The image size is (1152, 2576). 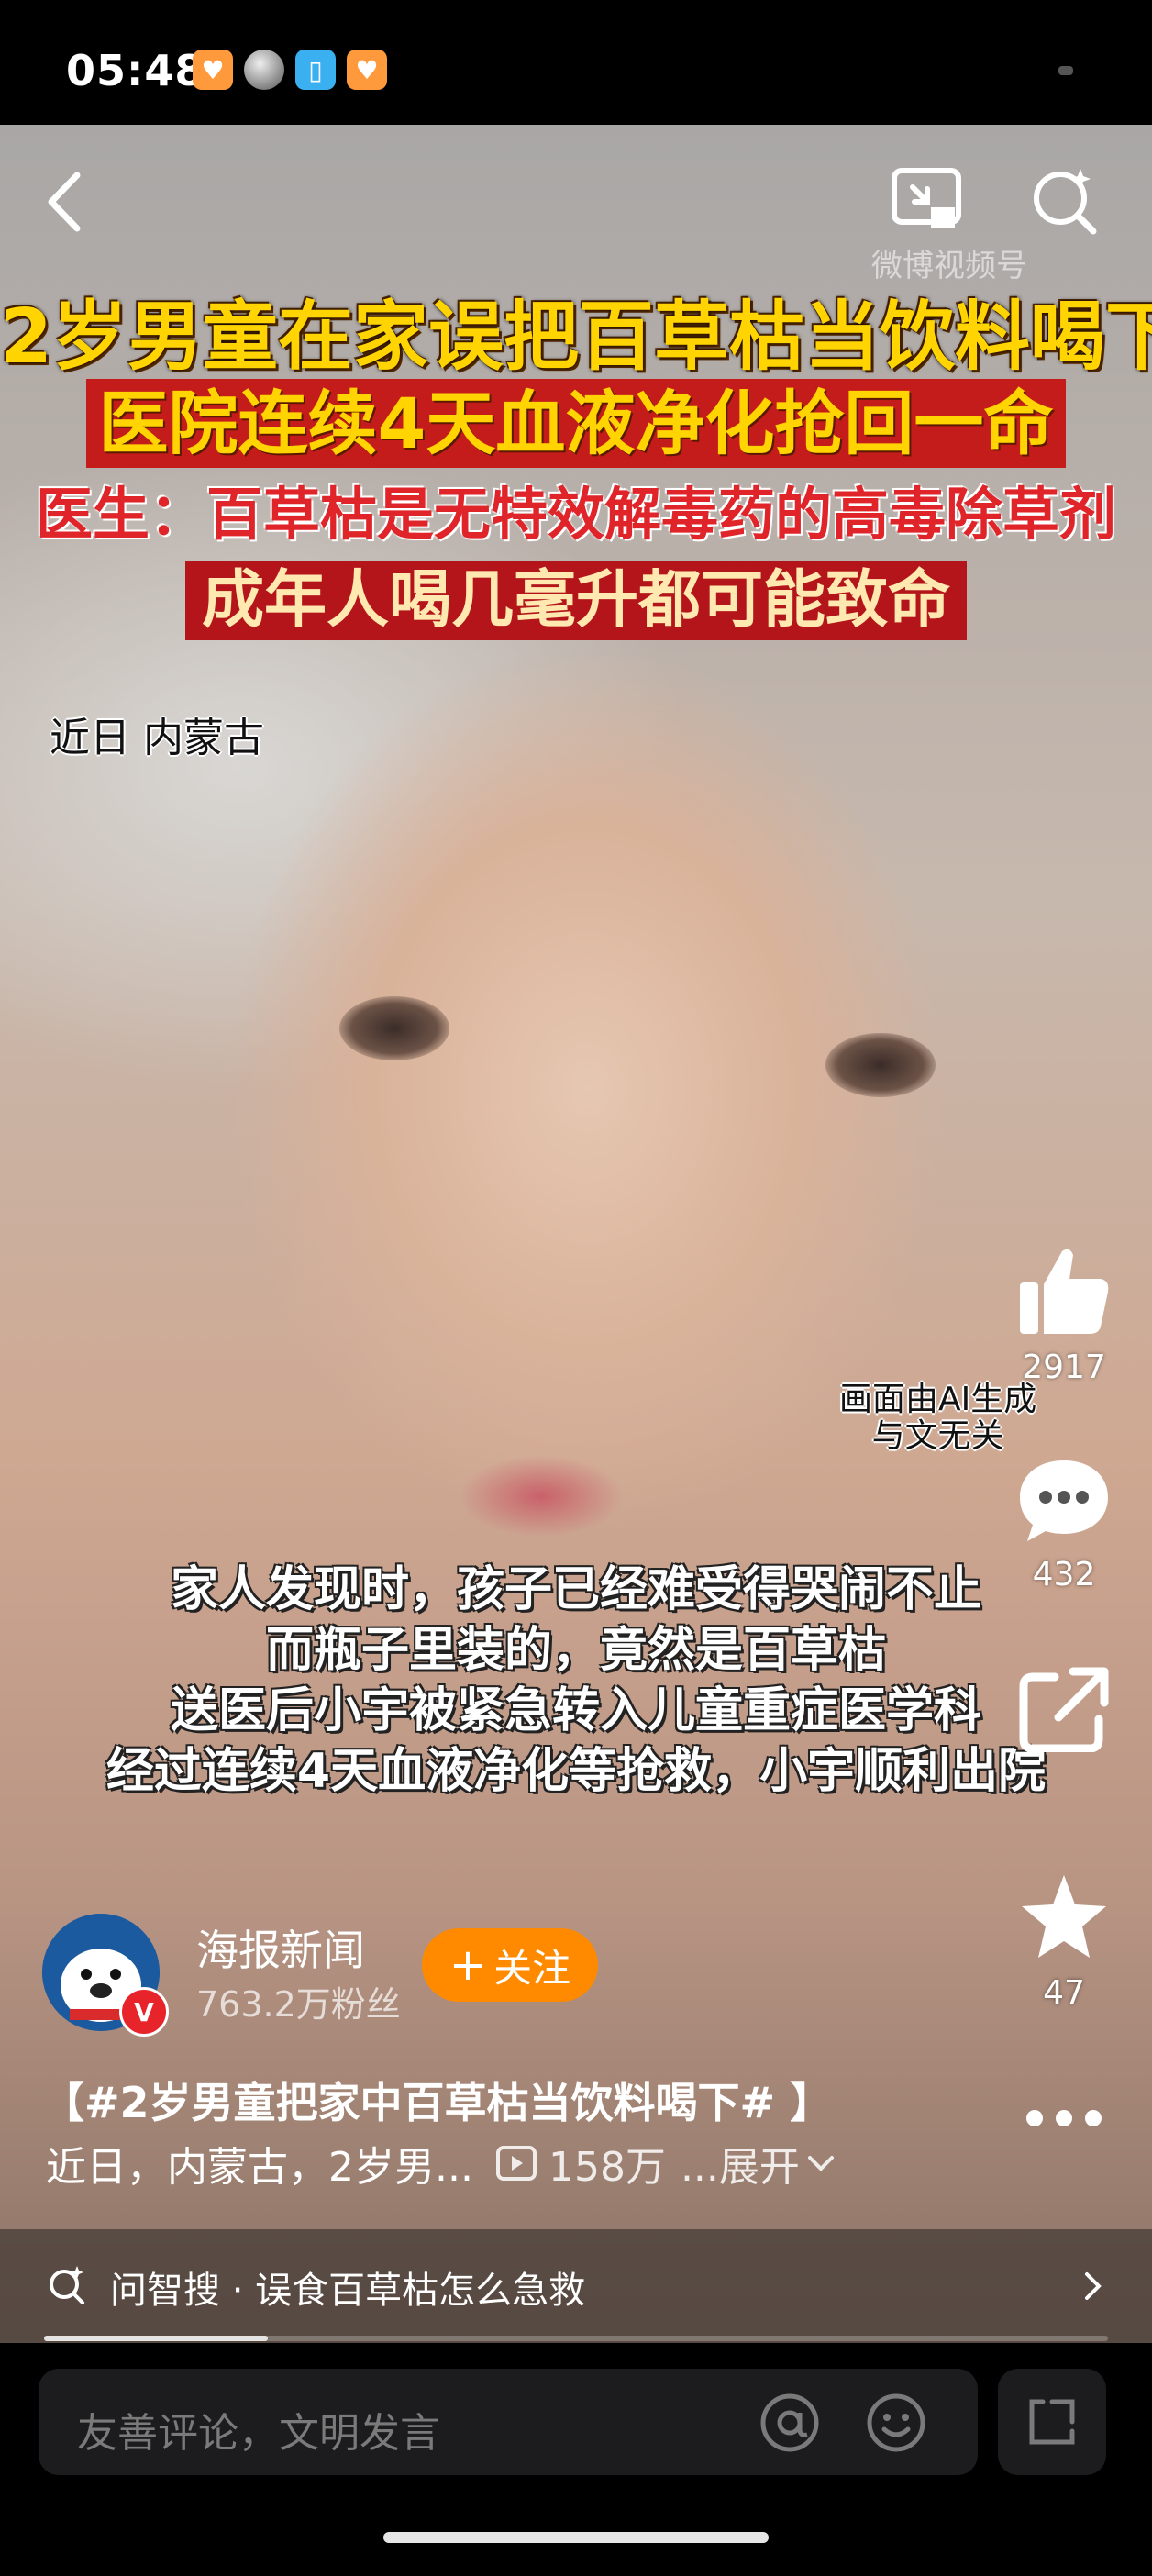 I want to click on follow-button: + 关注, so click(x=510, y=1965).